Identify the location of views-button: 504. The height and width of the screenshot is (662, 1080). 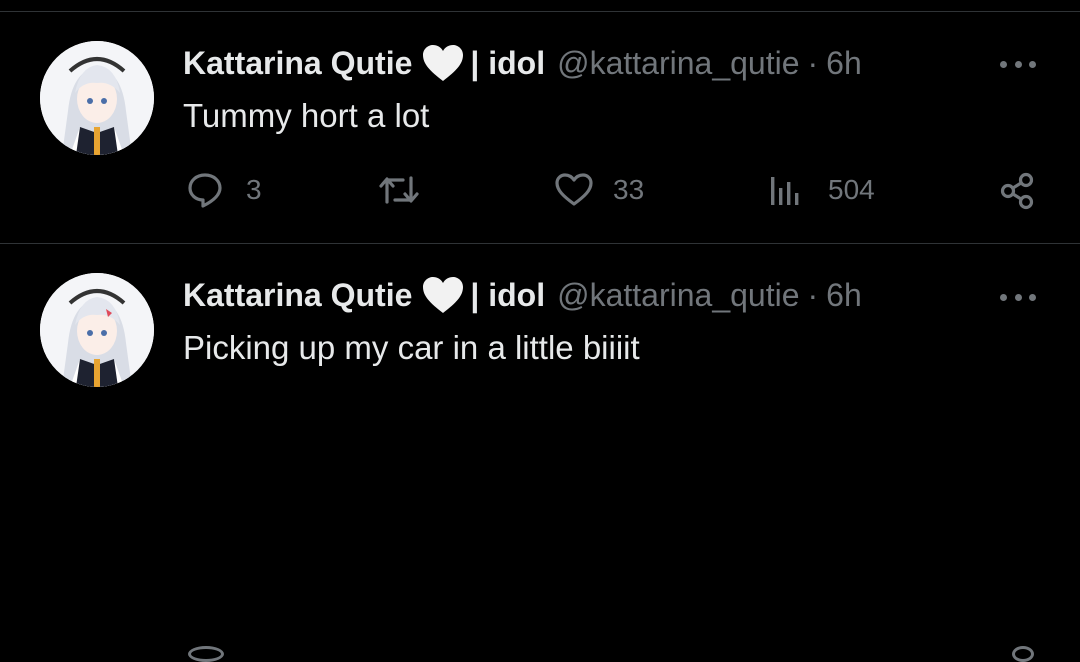
(821, 190).